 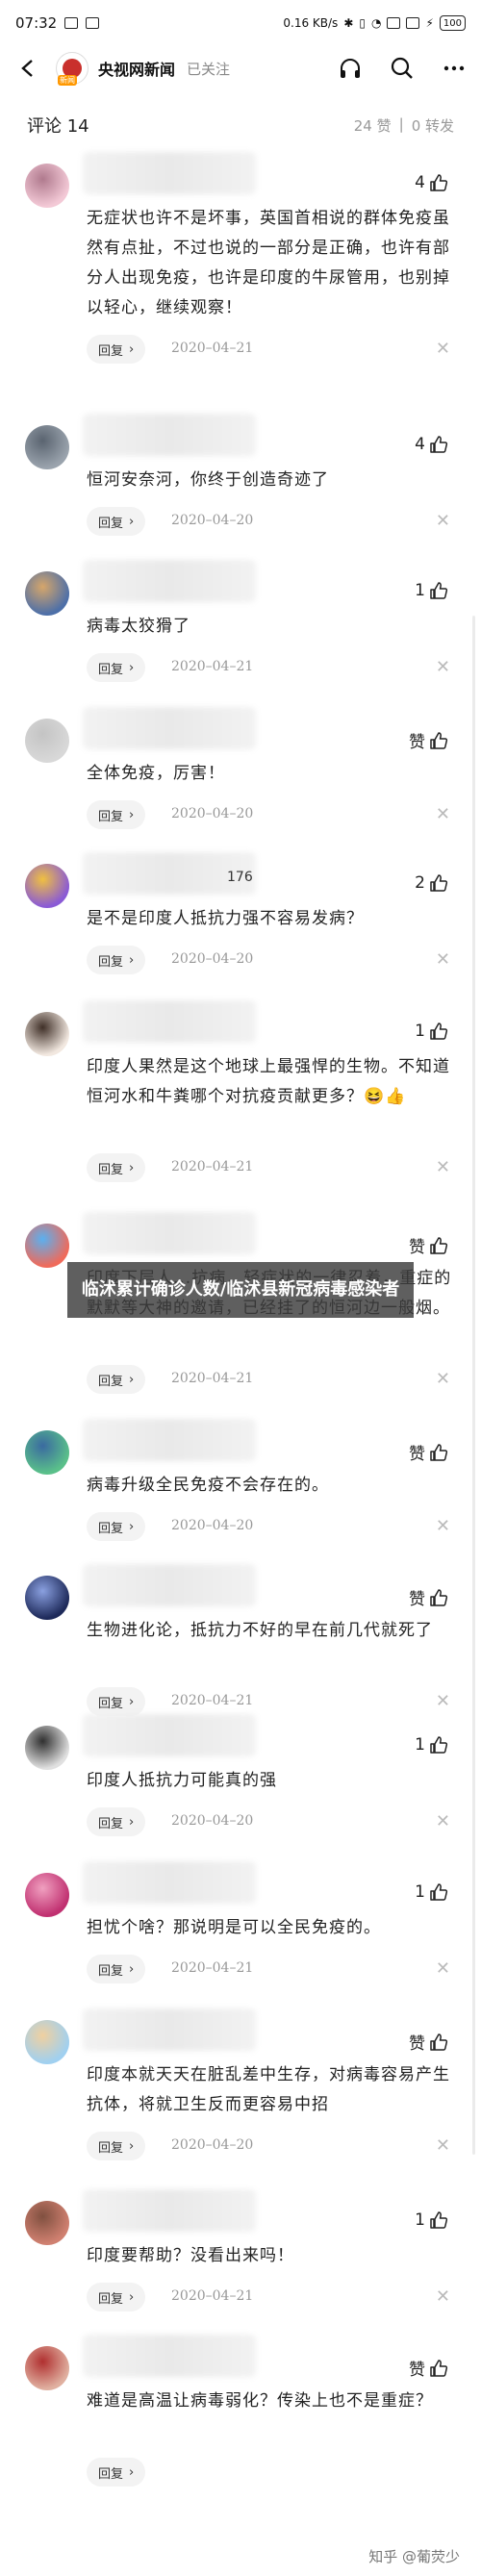 I want to click on more-dots-icon, so click(x=454, y=68).